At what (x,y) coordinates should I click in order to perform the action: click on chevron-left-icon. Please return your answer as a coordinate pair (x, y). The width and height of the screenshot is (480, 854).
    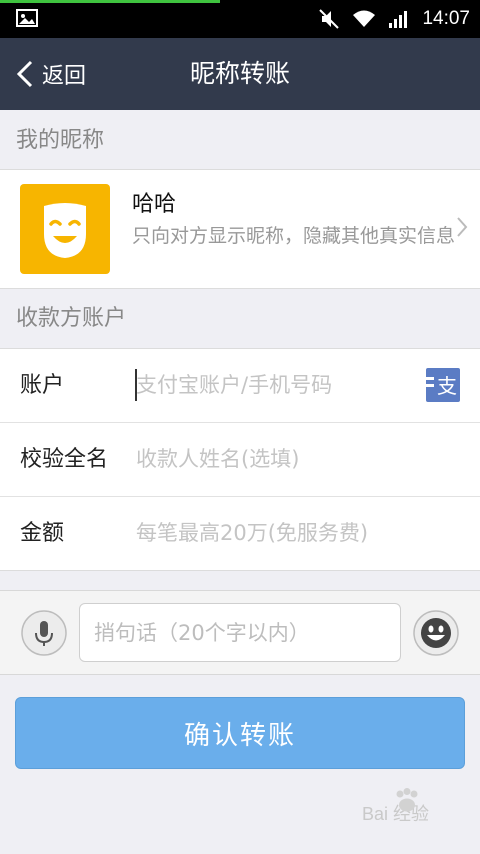
    Looking at the image, I should click on (24, 74).